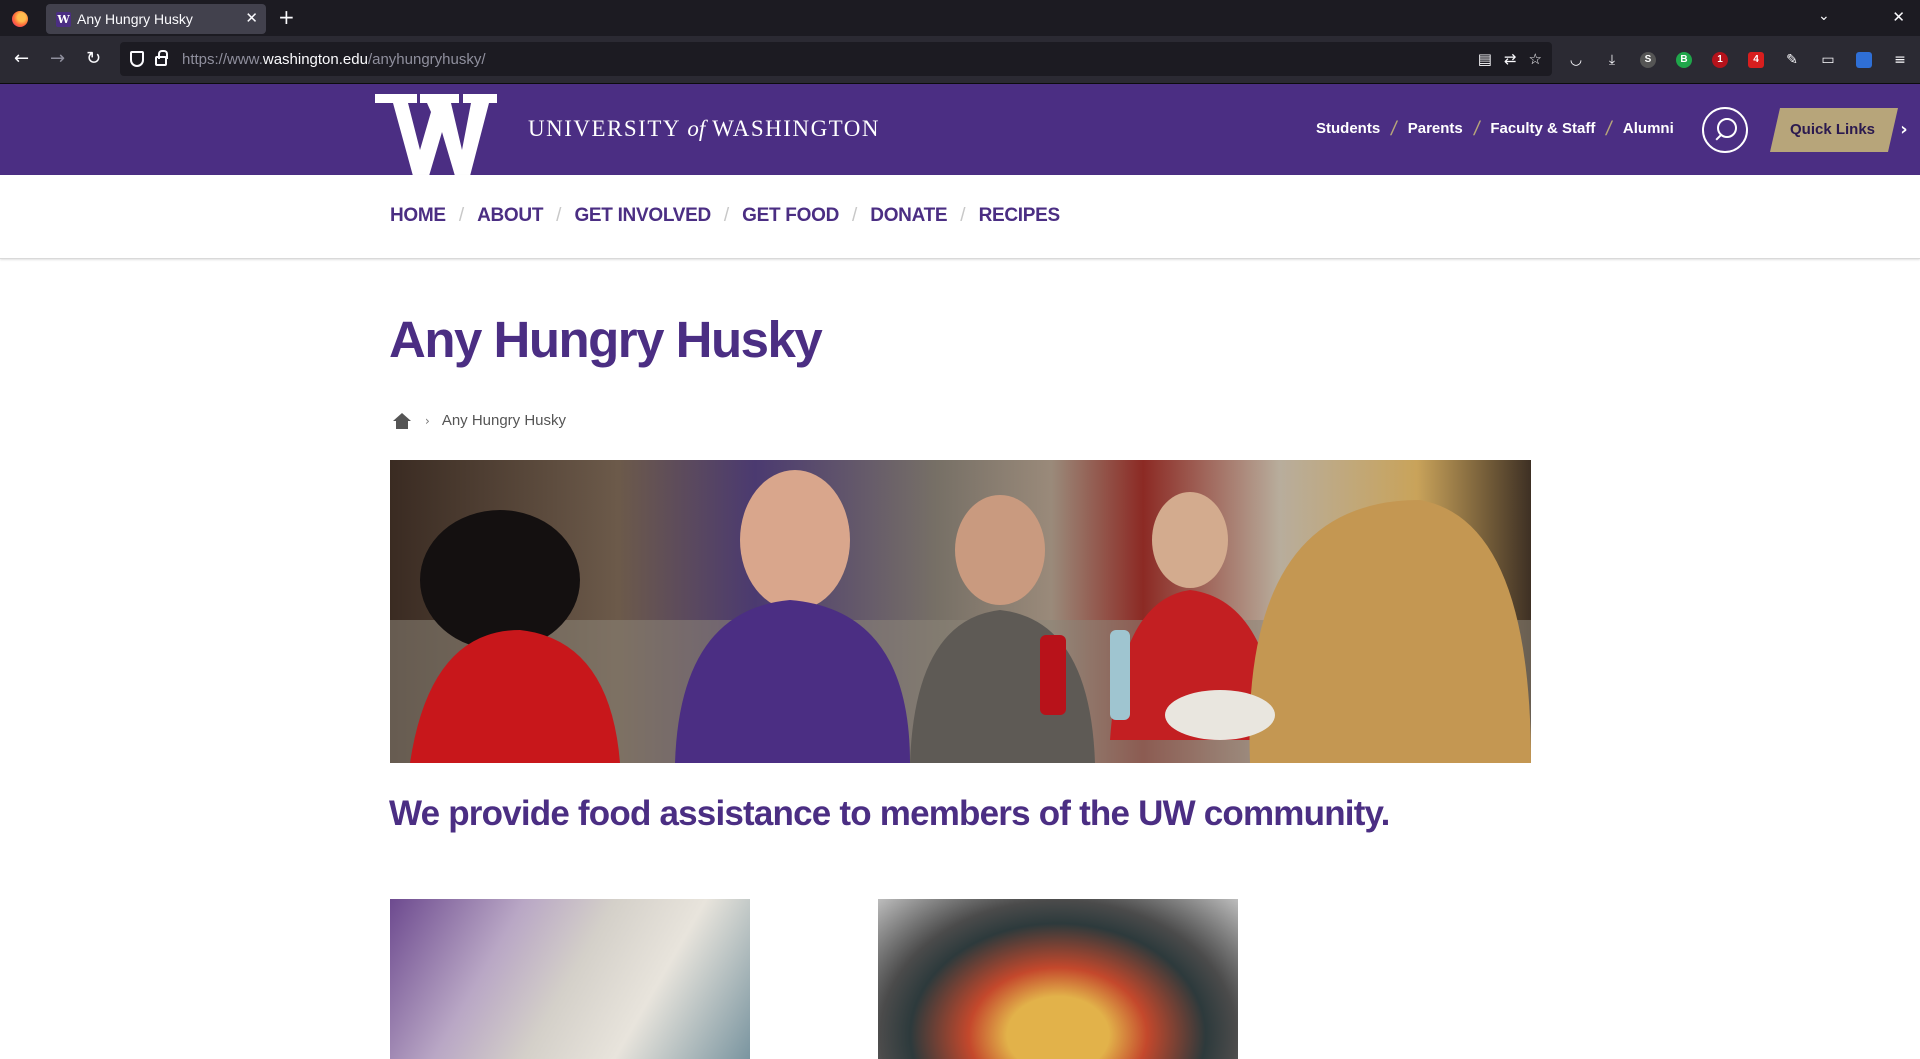 This screenshot has width=1920, height=1059. What do you see at coordinates (1435, 129) in the screenshot?
I see `audience-link-parents: Parents` at bounding box center [1435, 129].